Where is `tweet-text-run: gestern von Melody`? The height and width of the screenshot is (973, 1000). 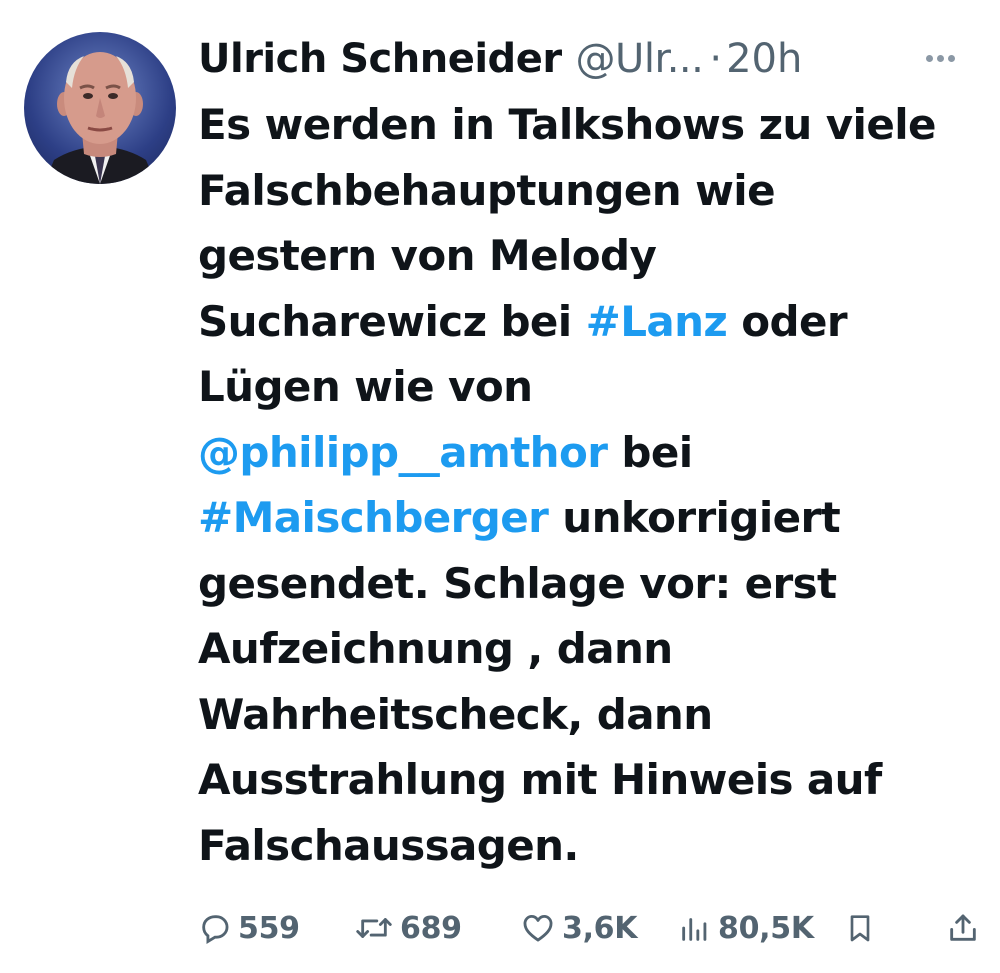 tweet-text-run: gestern von Melody is located at coordinates (427, 255).